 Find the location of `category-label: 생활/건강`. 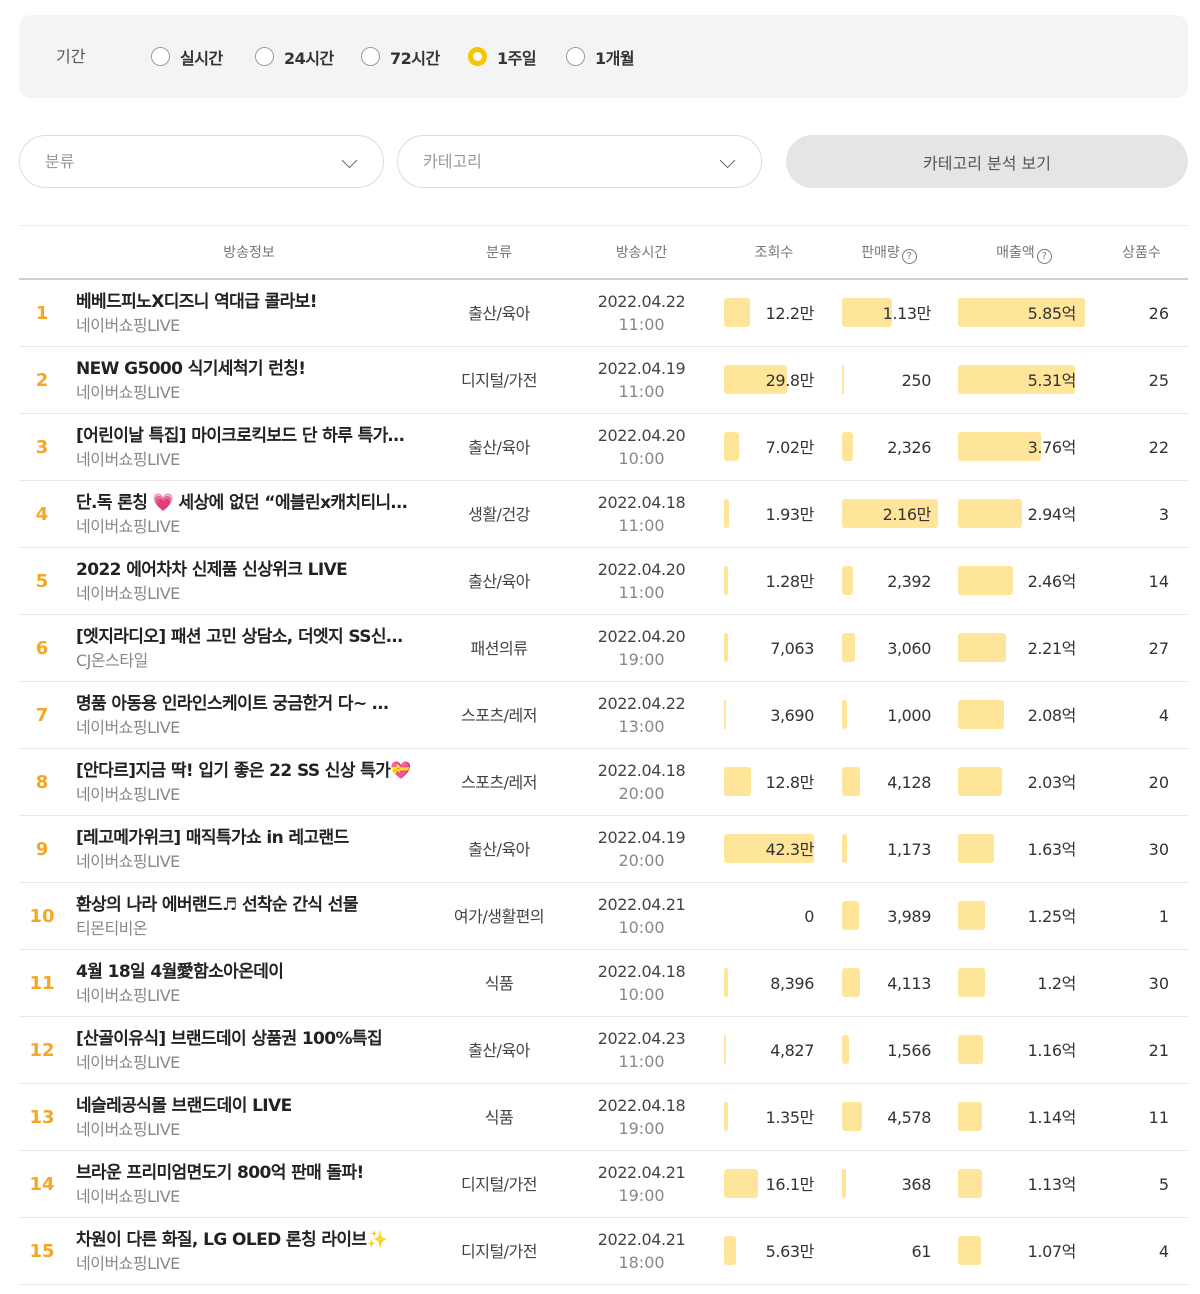

category-label: 생활/건강 is located at coordinates (499, 514).